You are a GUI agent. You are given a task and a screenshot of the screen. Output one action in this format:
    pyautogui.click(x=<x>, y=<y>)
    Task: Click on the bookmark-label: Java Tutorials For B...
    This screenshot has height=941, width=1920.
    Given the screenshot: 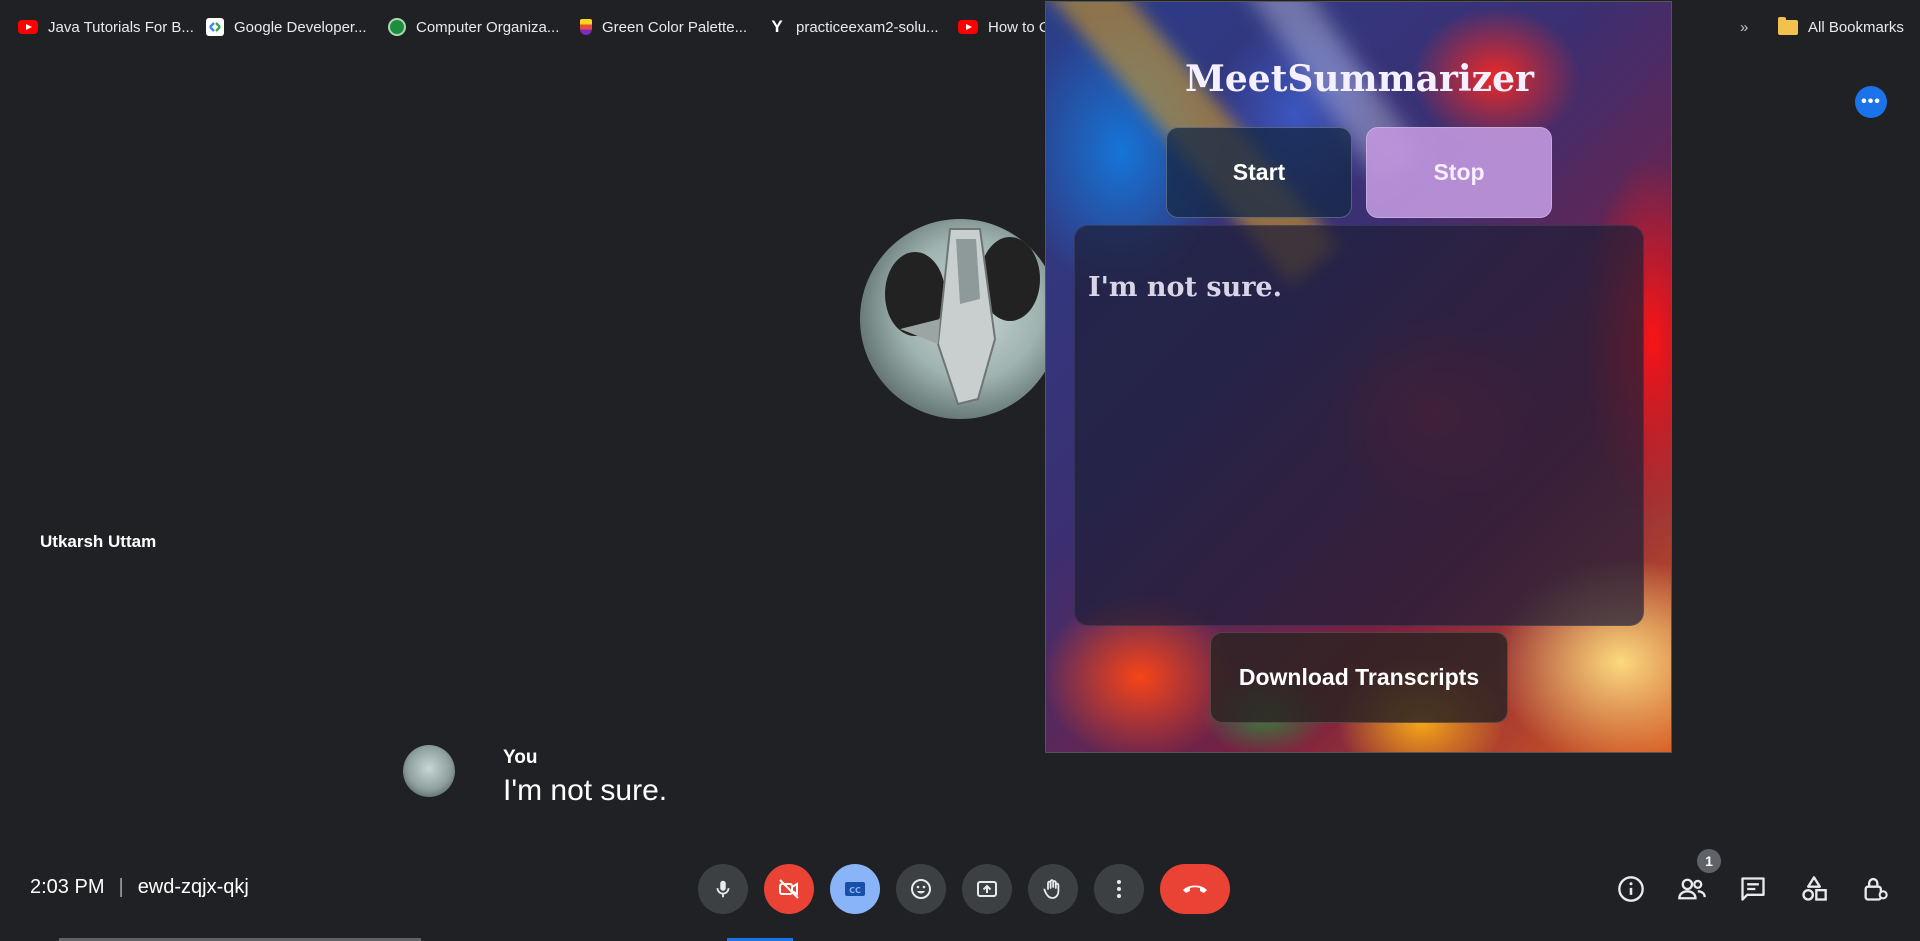 What is the action you would take?
    pyautogui.click(x=121, y=27)
    